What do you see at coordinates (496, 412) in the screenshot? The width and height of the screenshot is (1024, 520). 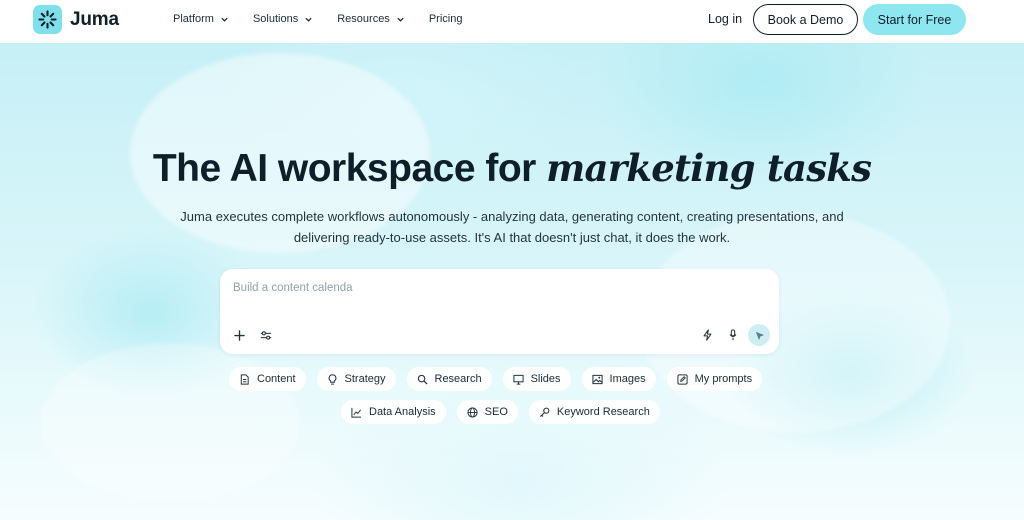 I see `chip-label: SEO` at bounding box center [496, 412].